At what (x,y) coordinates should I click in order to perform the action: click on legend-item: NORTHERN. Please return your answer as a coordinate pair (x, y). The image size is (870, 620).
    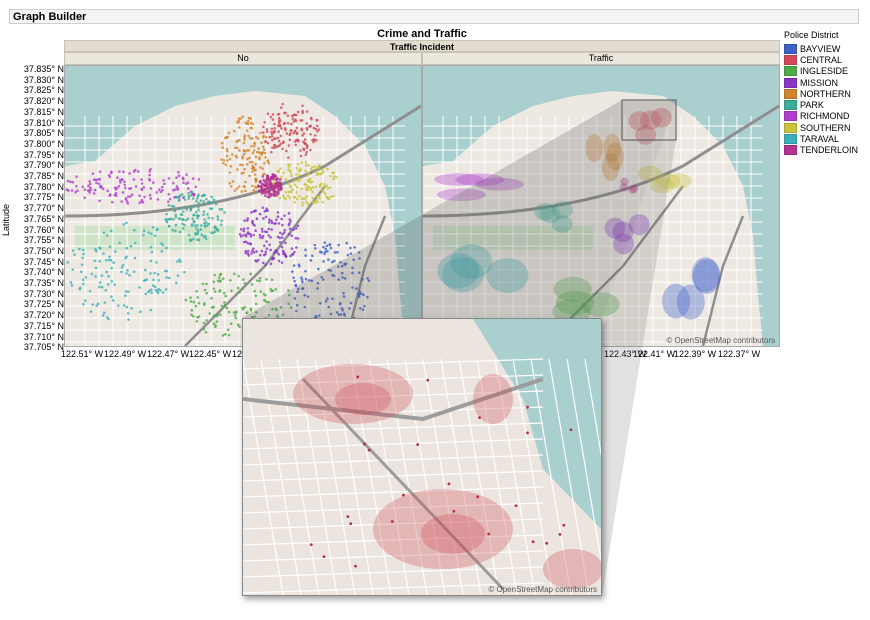
    Looking at the image, I should click on (821, 93).